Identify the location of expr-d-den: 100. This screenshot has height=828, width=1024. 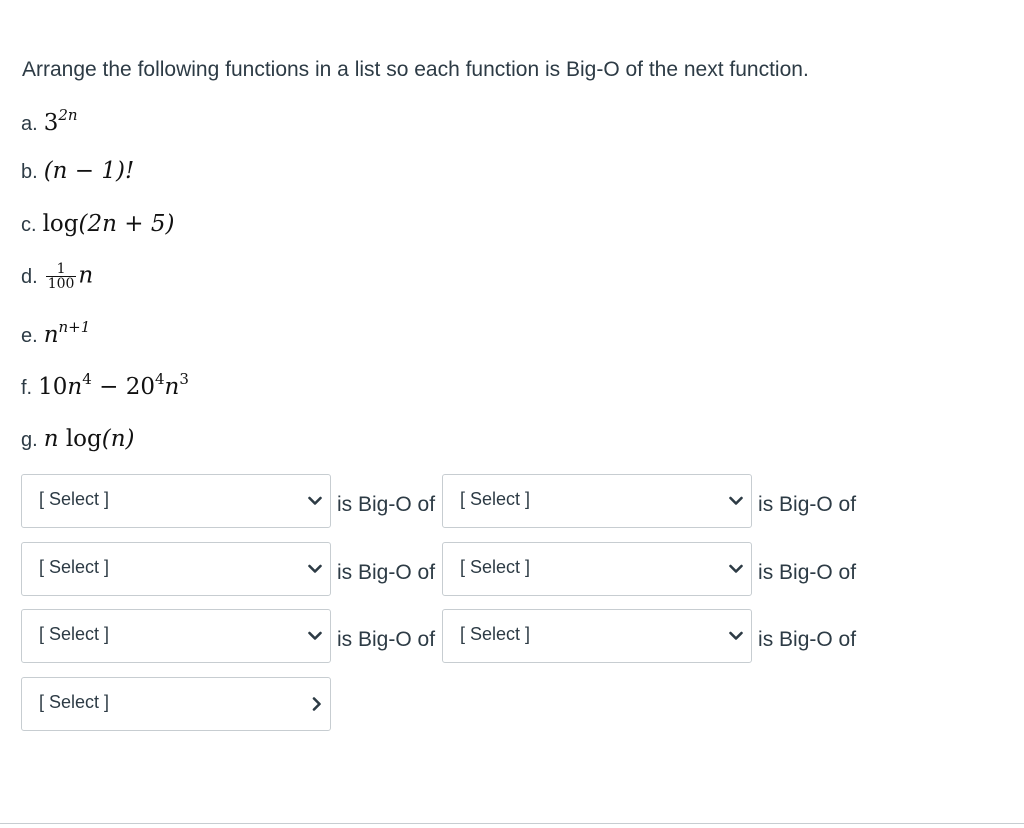
(61, 284).